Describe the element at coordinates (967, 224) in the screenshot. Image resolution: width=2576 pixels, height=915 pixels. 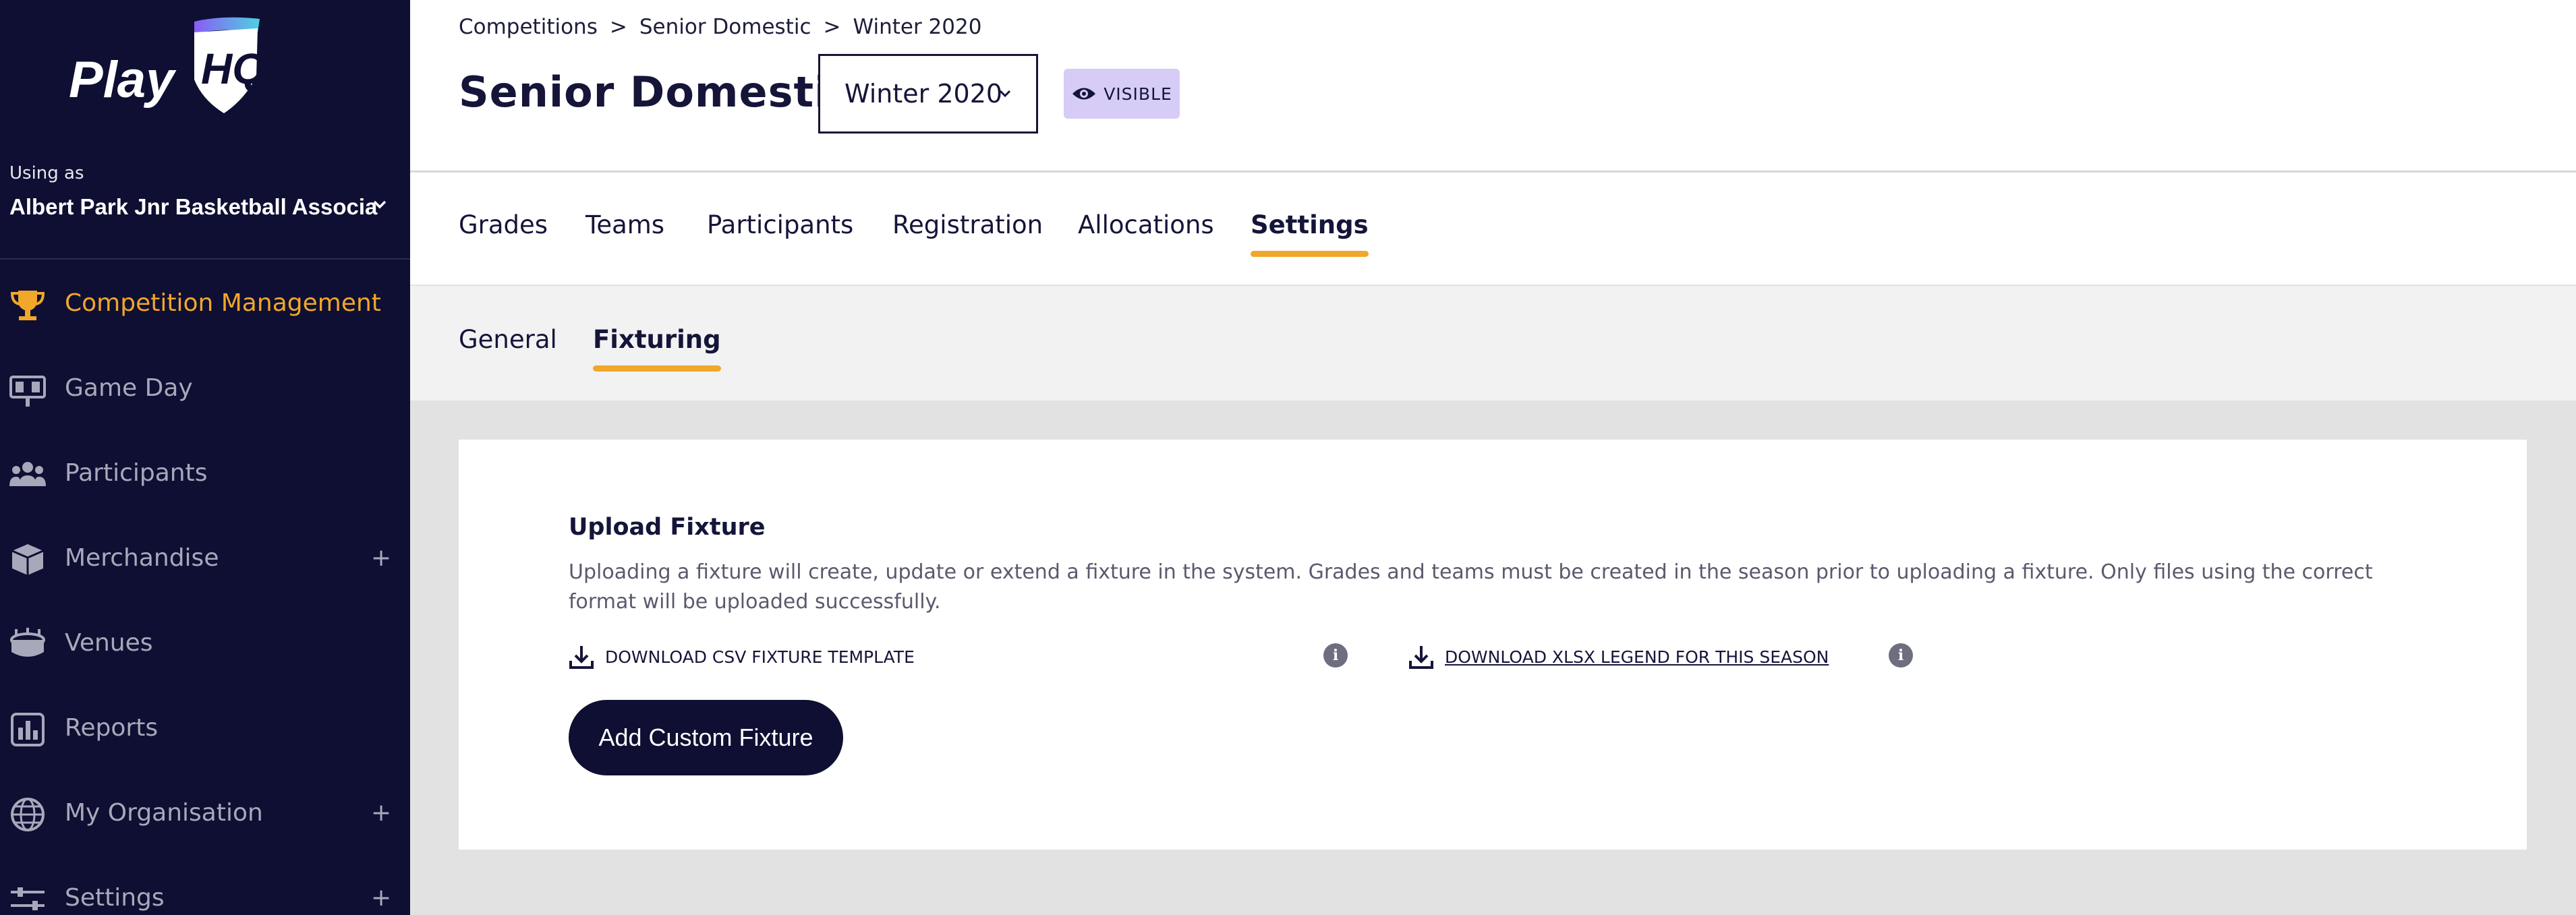
I see `tab-registration: Registration` at that location.